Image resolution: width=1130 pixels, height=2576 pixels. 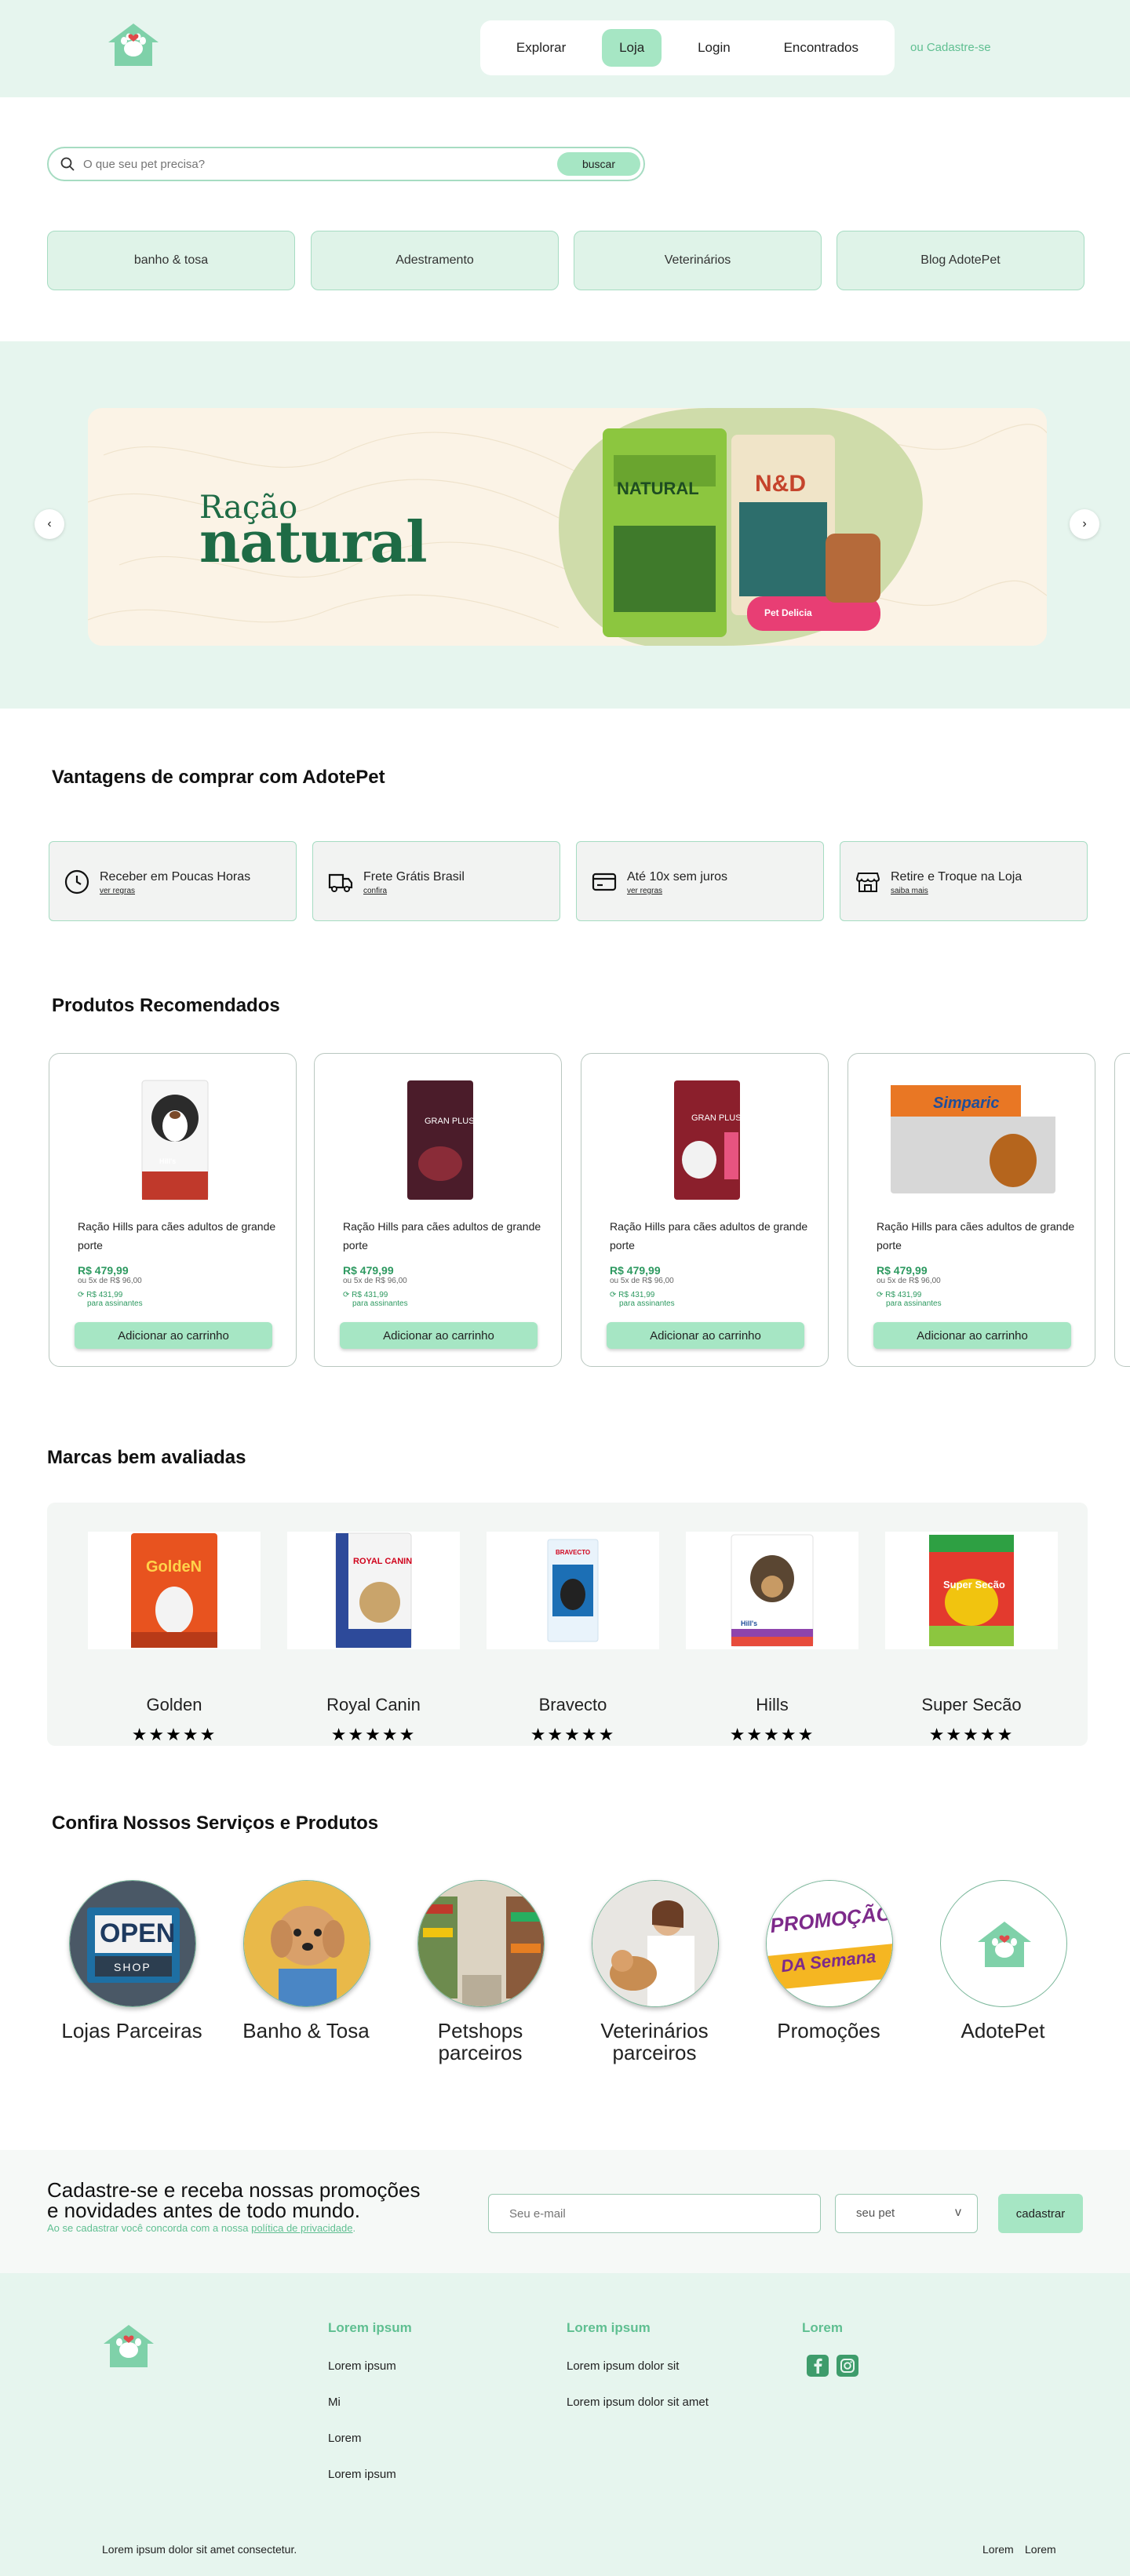 What do you see at coordinates (638, 2402) in the screenshot?
I see `footer-link: Lorem ipsum dolor sit amet` at bounding box center [638, 2402].